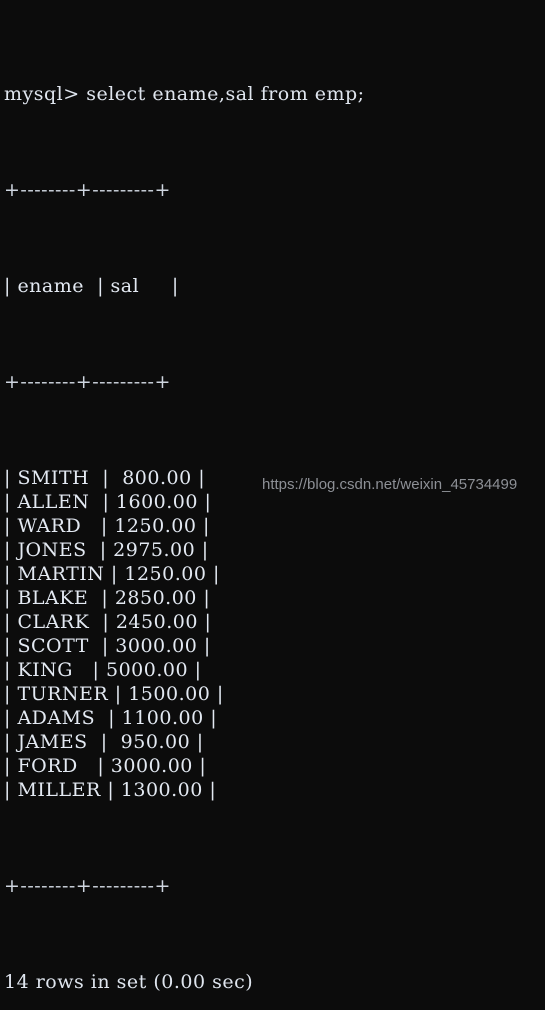  Describe the element at coordinates (103, 670) in the screenshot. I see `table-row: | KING | 5000.00 |` at that location.